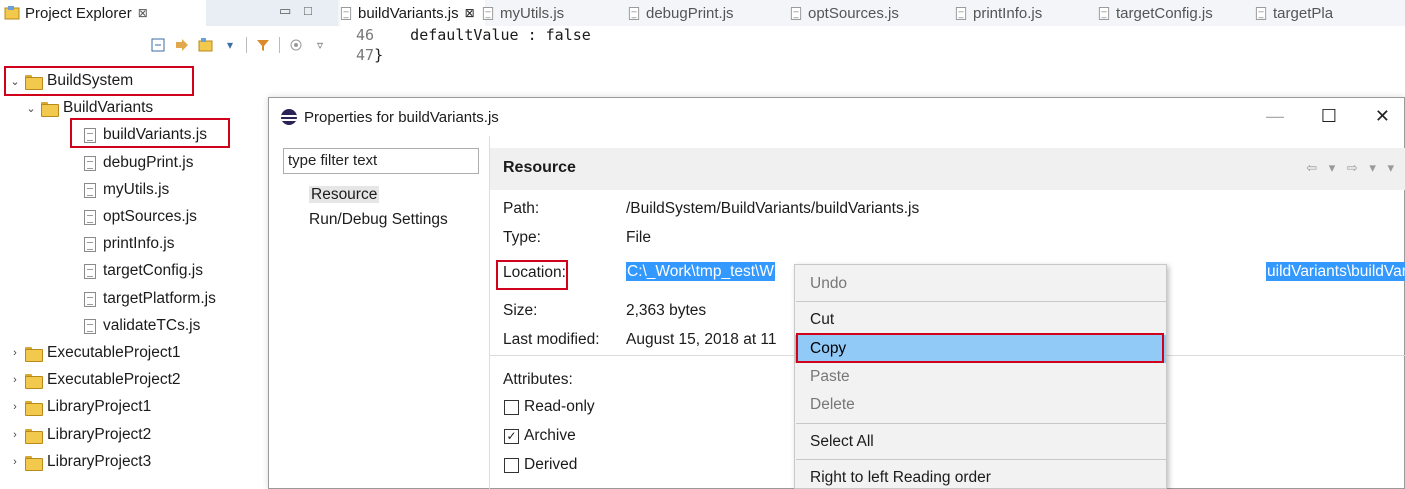  I want to click on editor-tab-buildvariants-js: buildVariants.js ⊠, so click(412, 13).